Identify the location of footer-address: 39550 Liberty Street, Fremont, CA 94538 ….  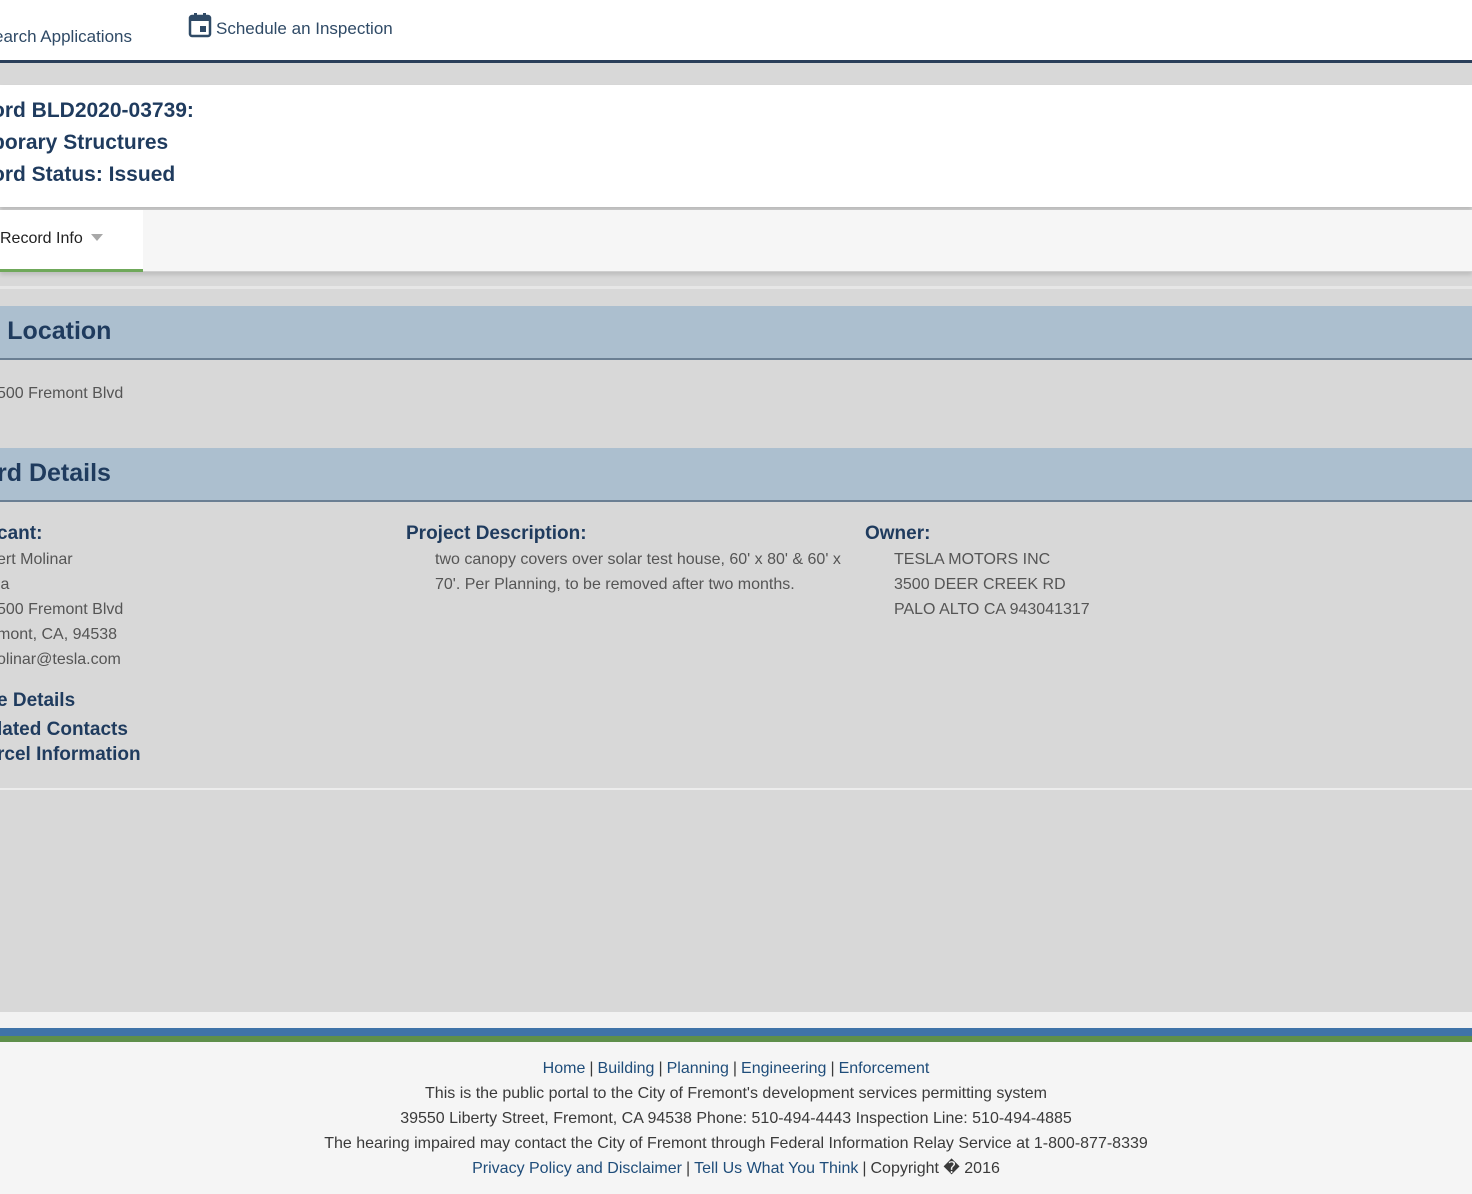
(736, 1118).